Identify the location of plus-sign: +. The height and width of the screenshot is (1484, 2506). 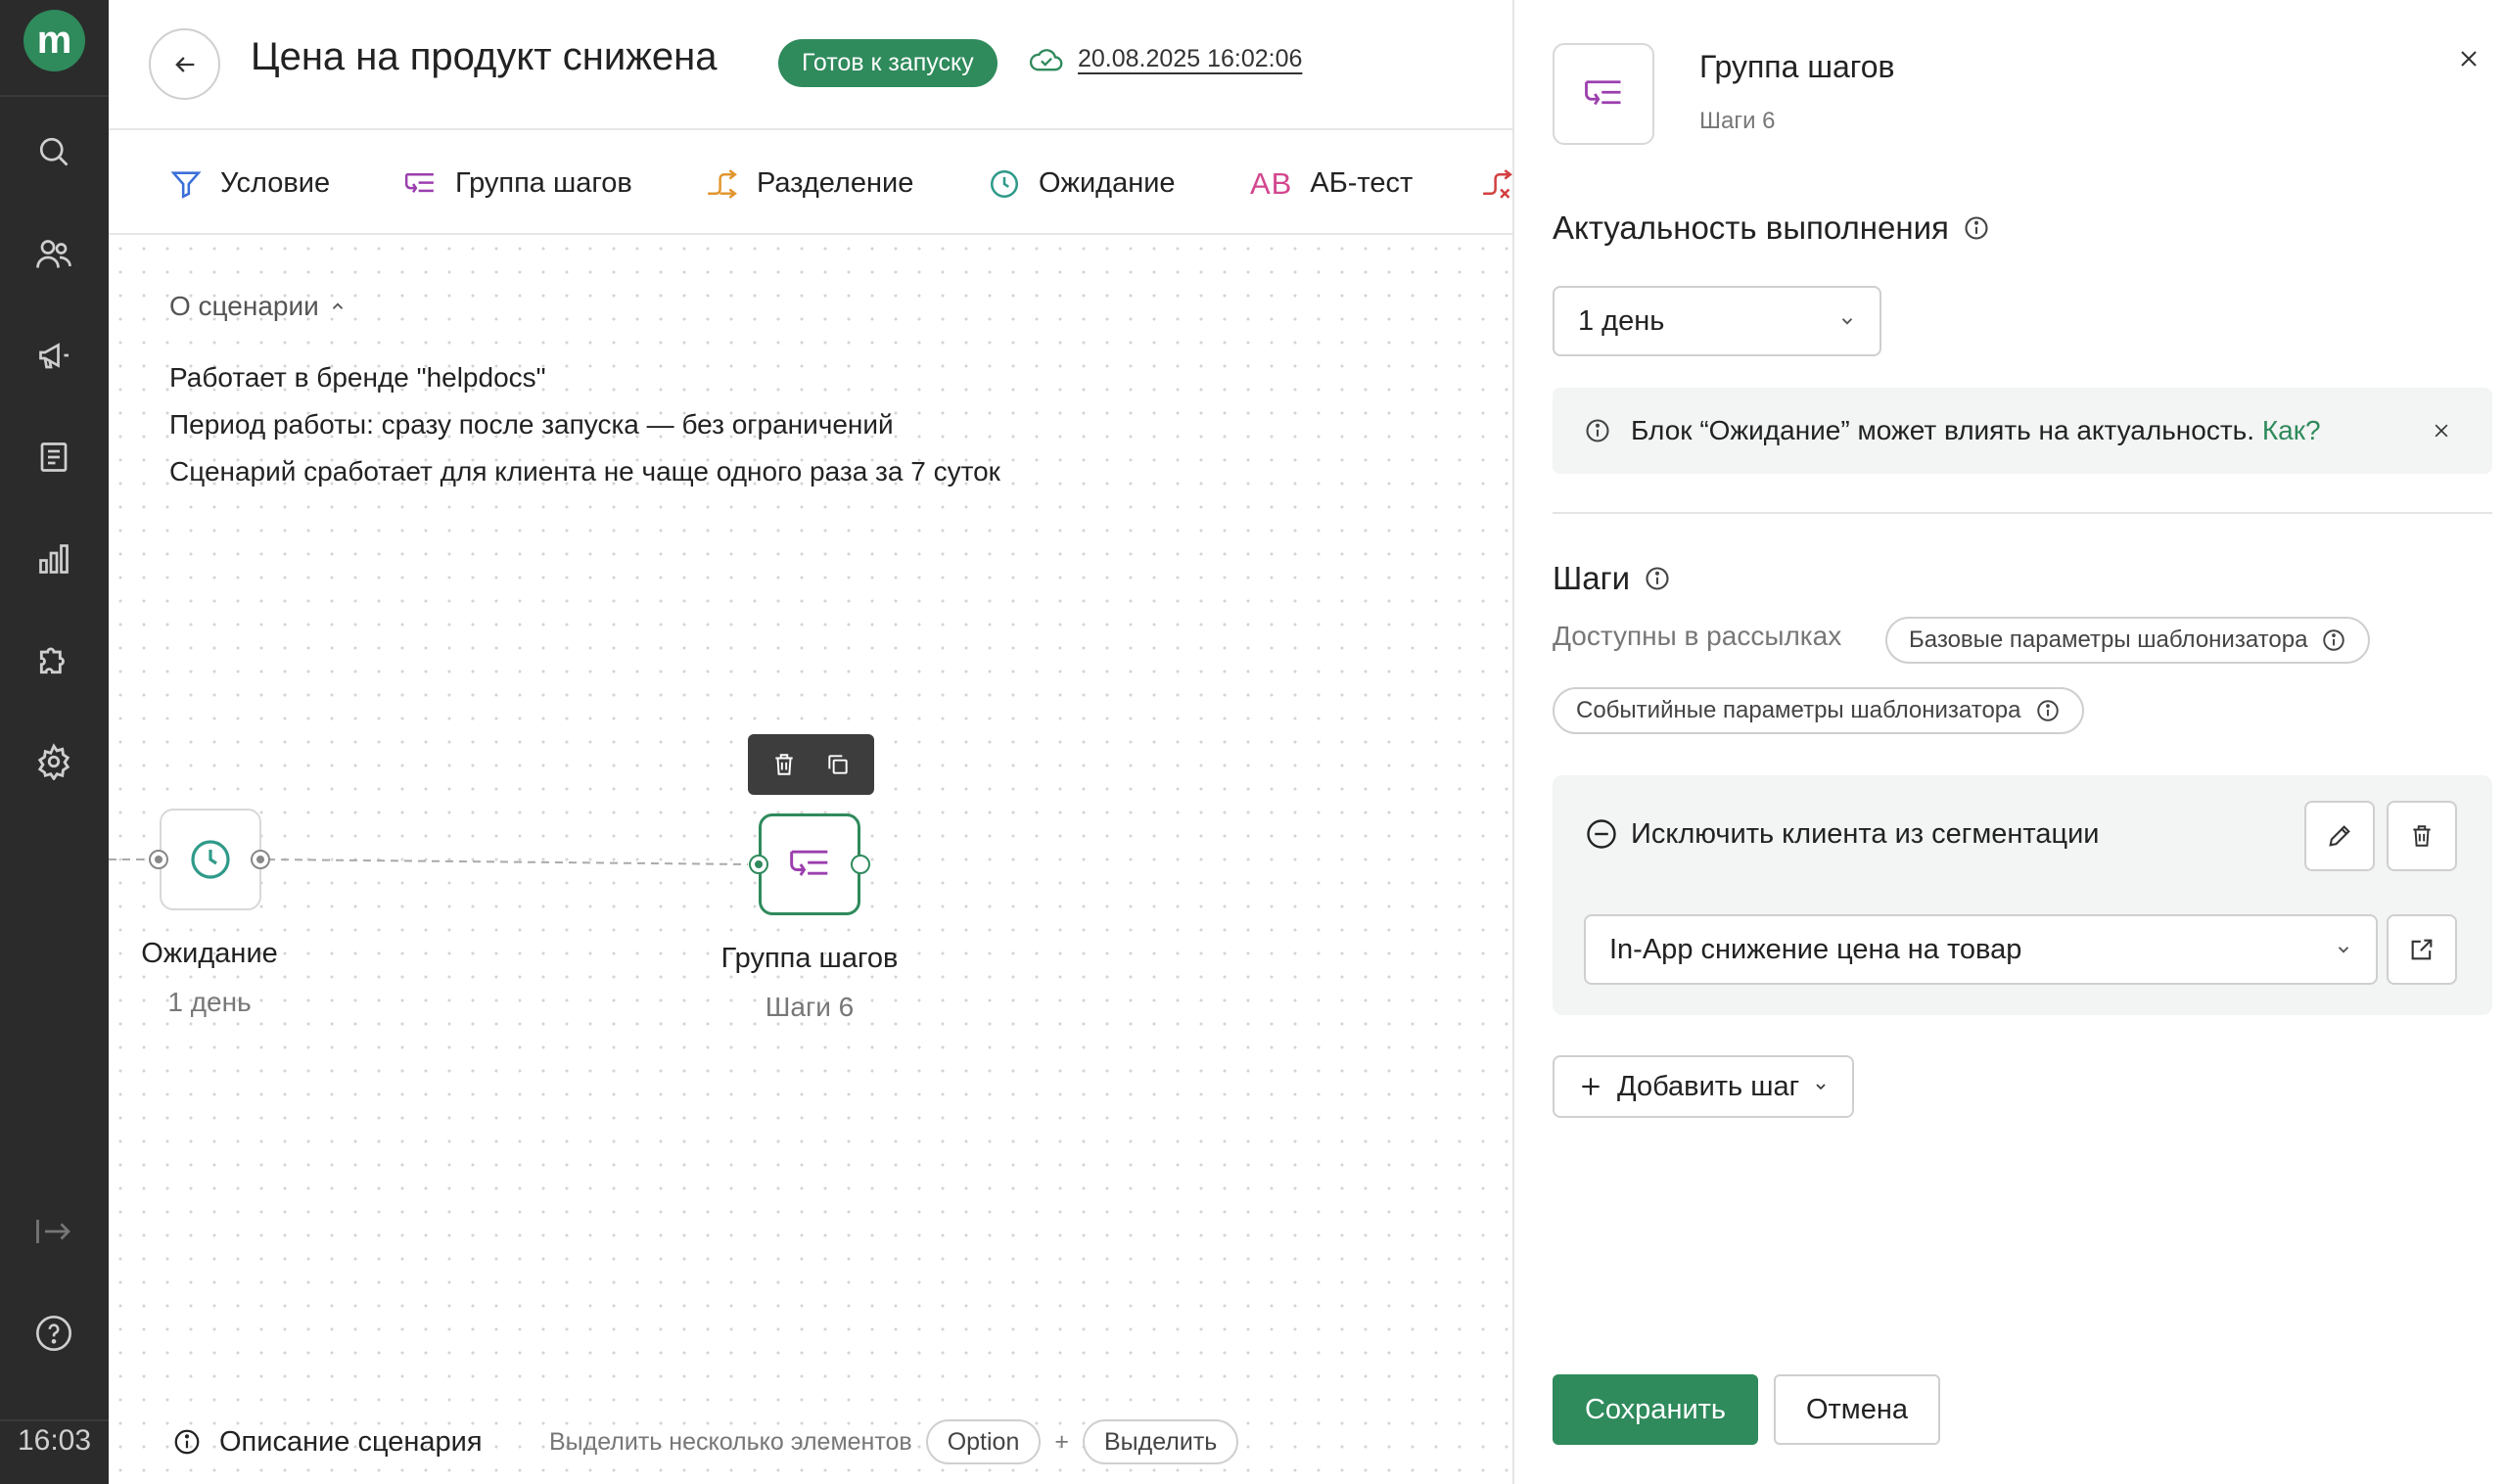
(1061, 1441).